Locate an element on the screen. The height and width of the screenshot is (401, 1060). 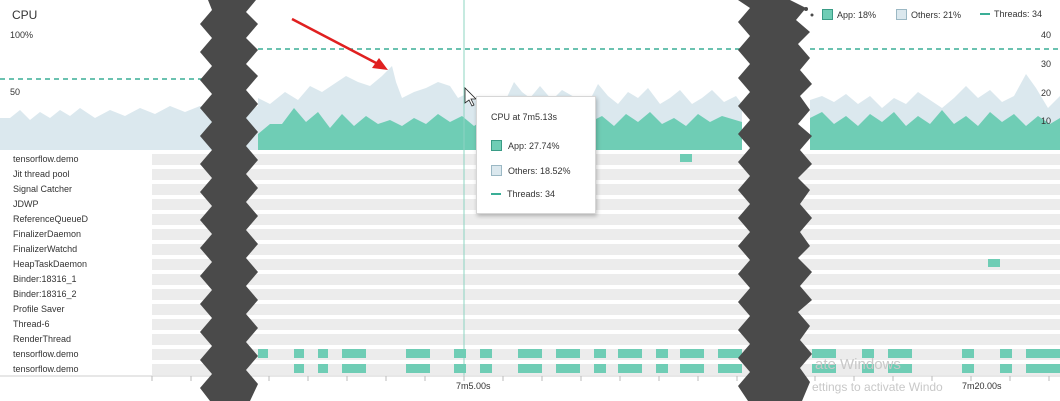
time-label-7m5s: 7m5.00s is located at coordinates (473, 386).